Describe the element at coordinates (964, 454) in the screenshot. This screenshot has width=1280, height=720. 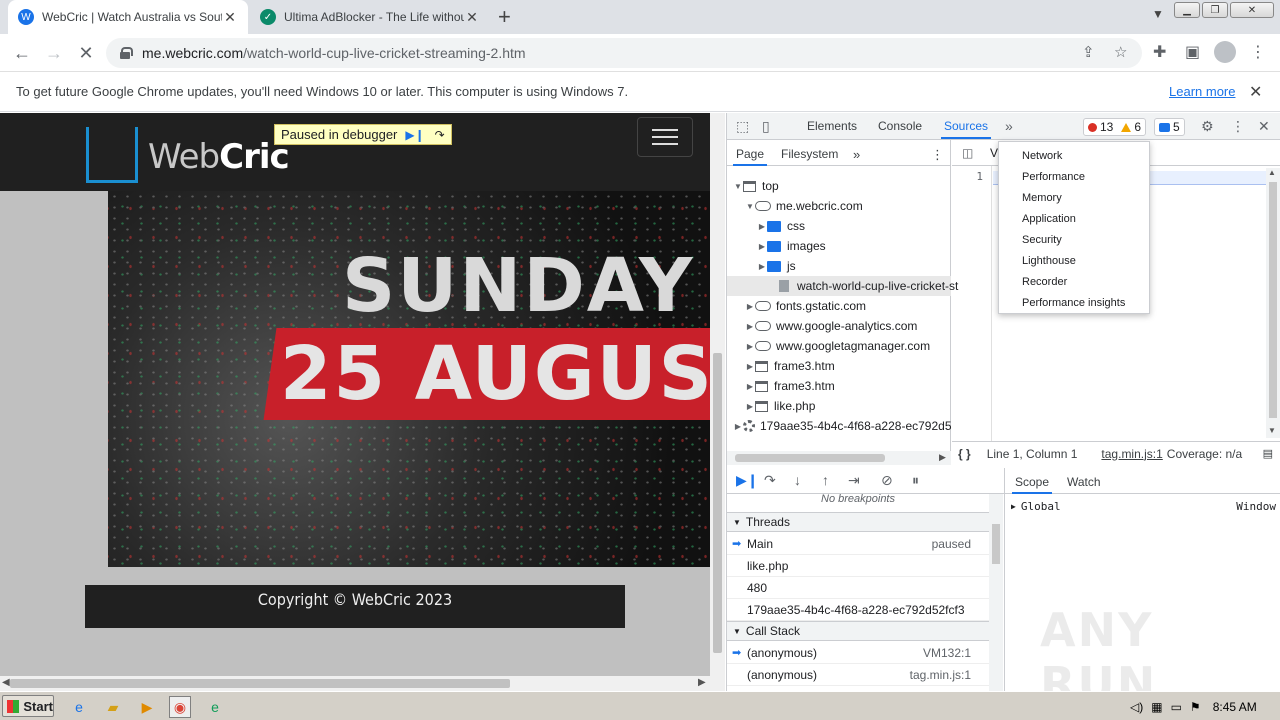
I see `pretty-print-icon: { }` at that location.